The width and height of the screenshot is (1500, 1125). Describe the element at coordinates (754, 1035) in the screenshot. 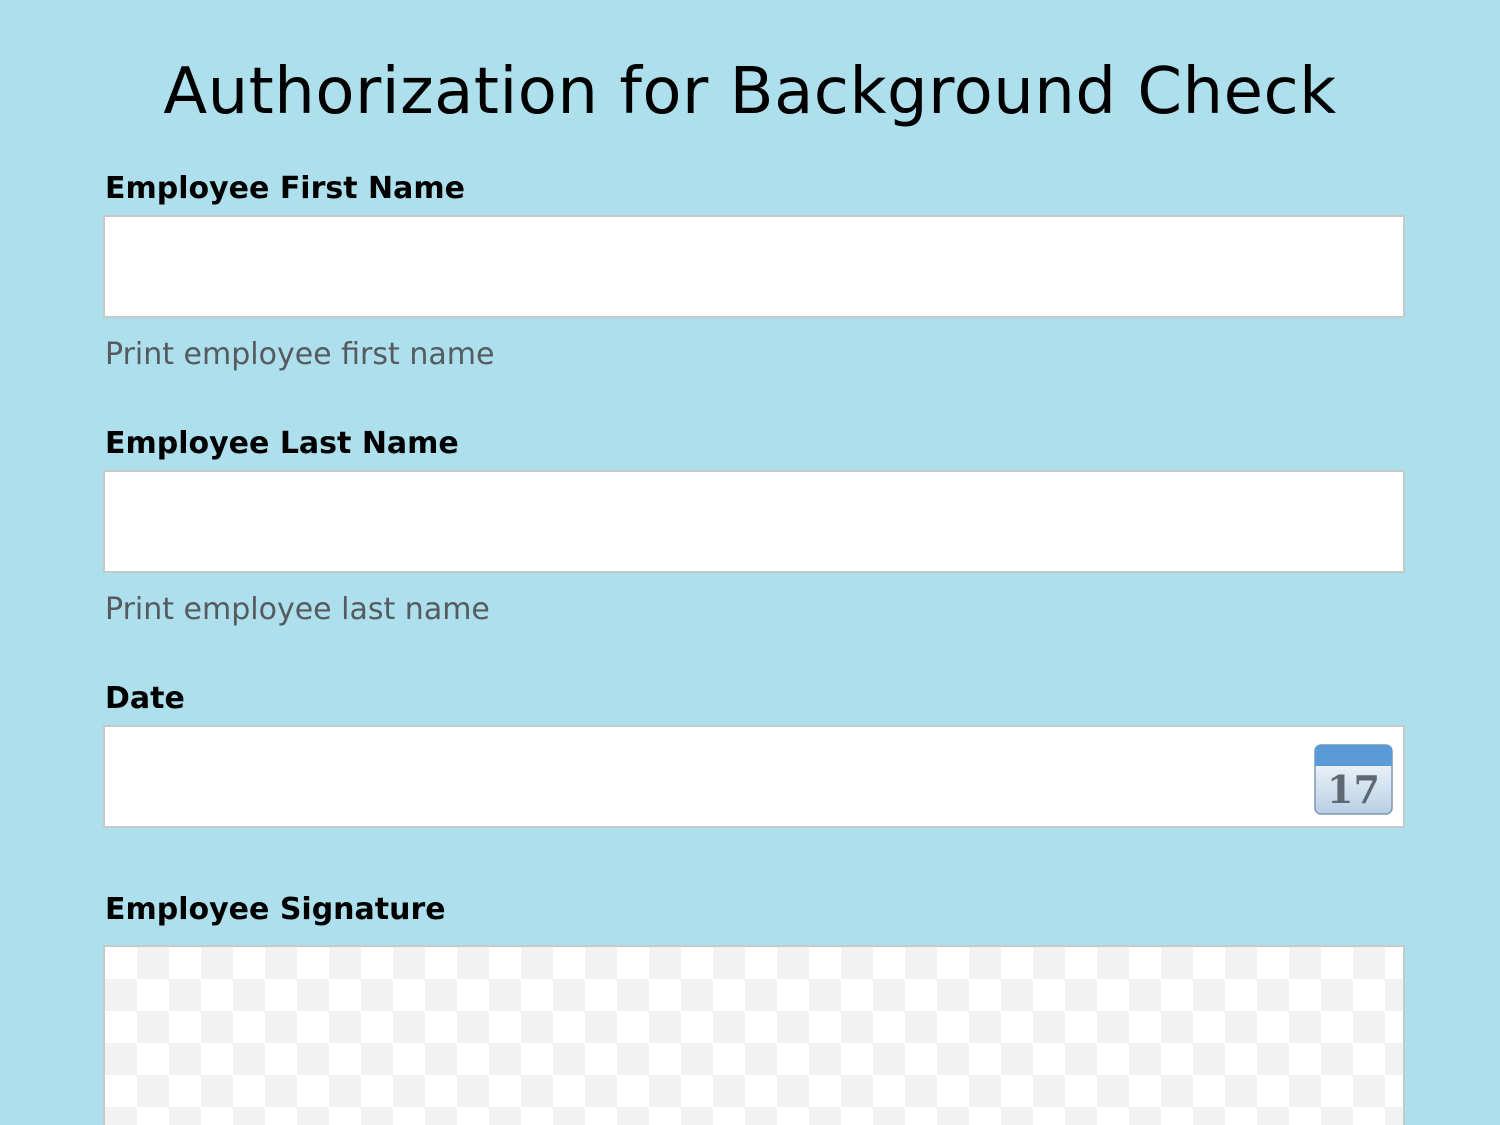

I see `signature-pad` at that location.